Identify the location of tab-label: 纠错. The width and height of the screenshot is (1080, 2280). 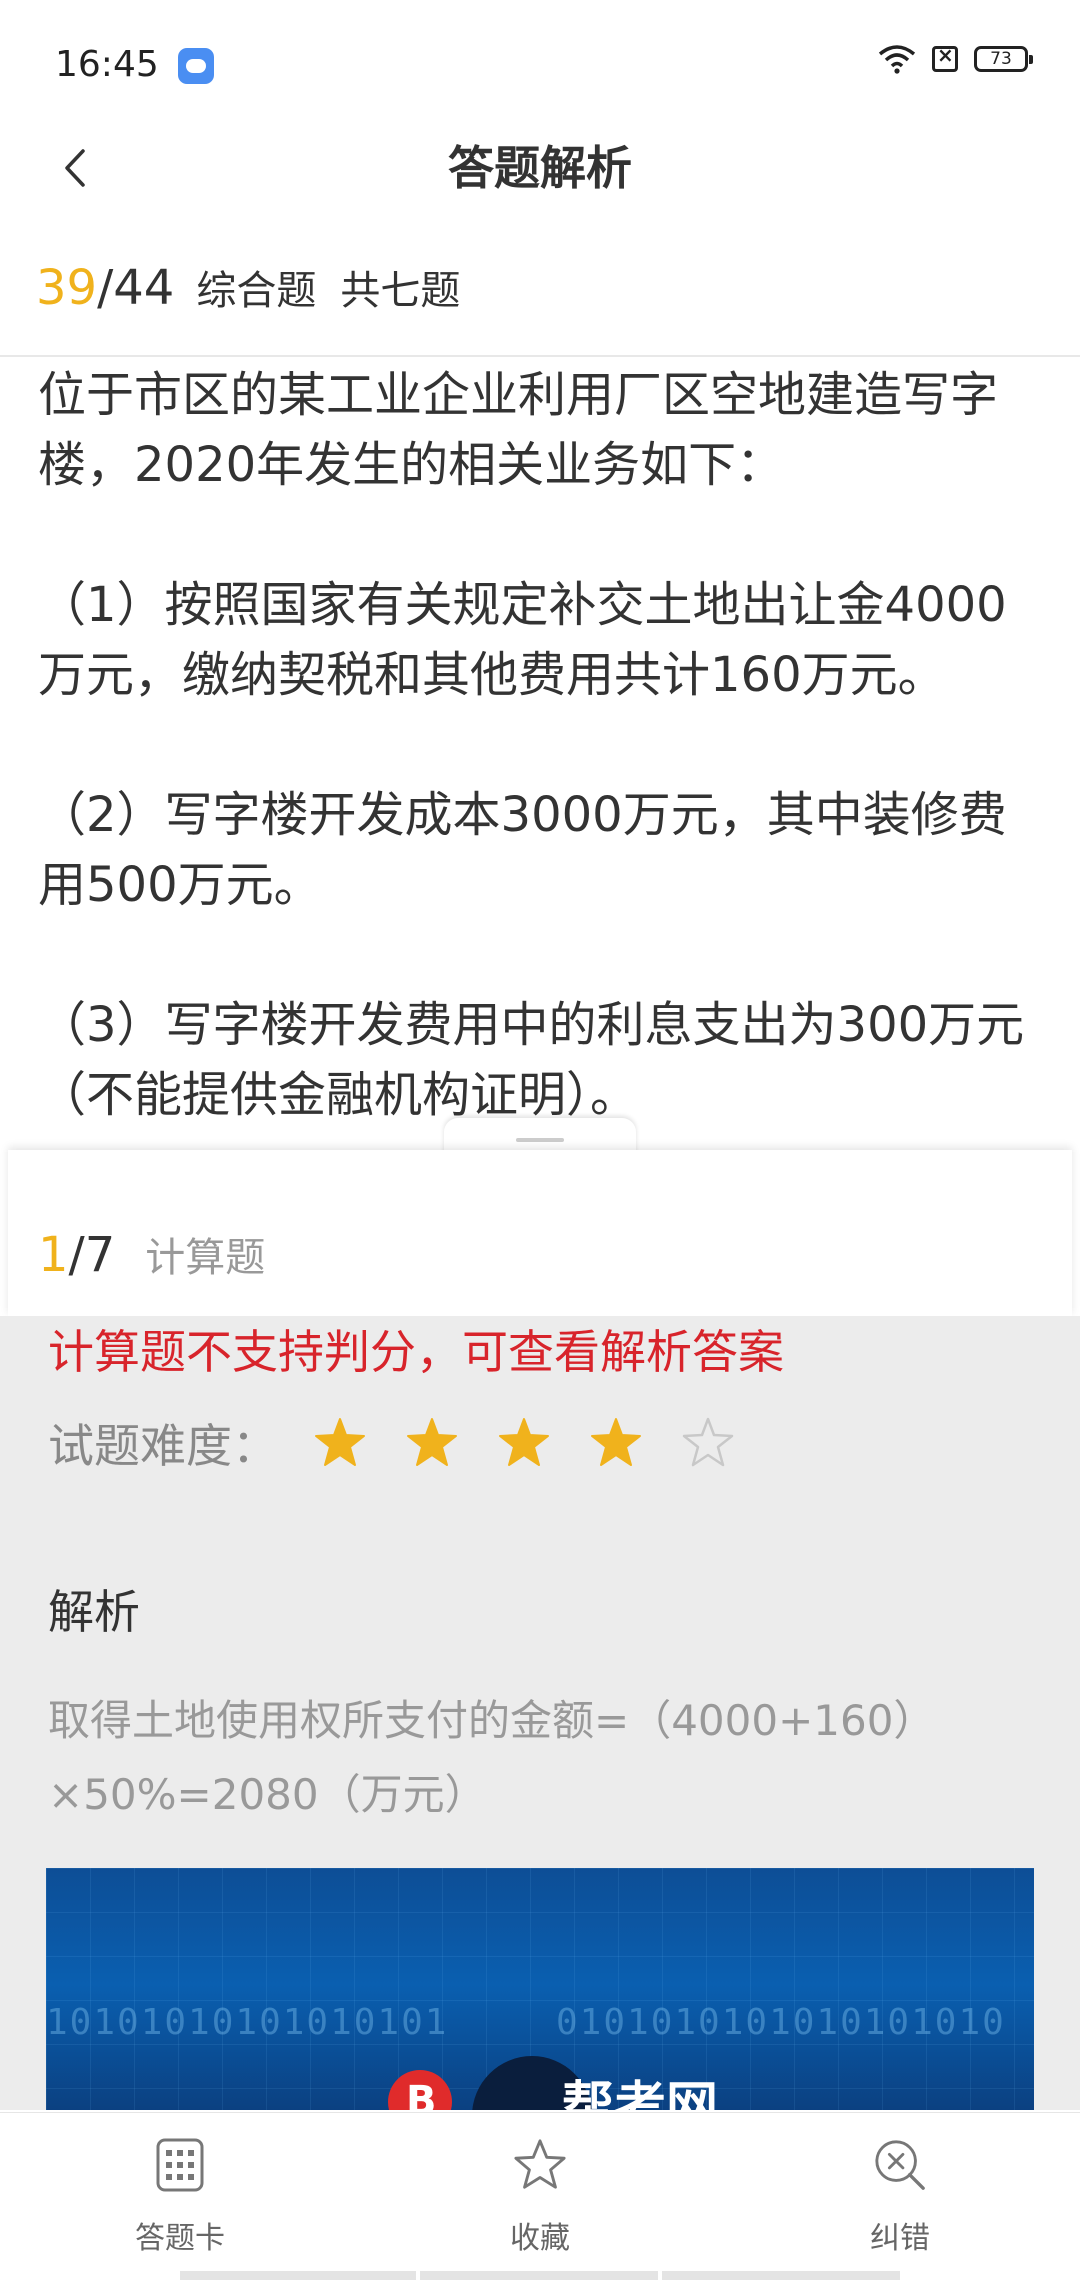
(900, 2238).